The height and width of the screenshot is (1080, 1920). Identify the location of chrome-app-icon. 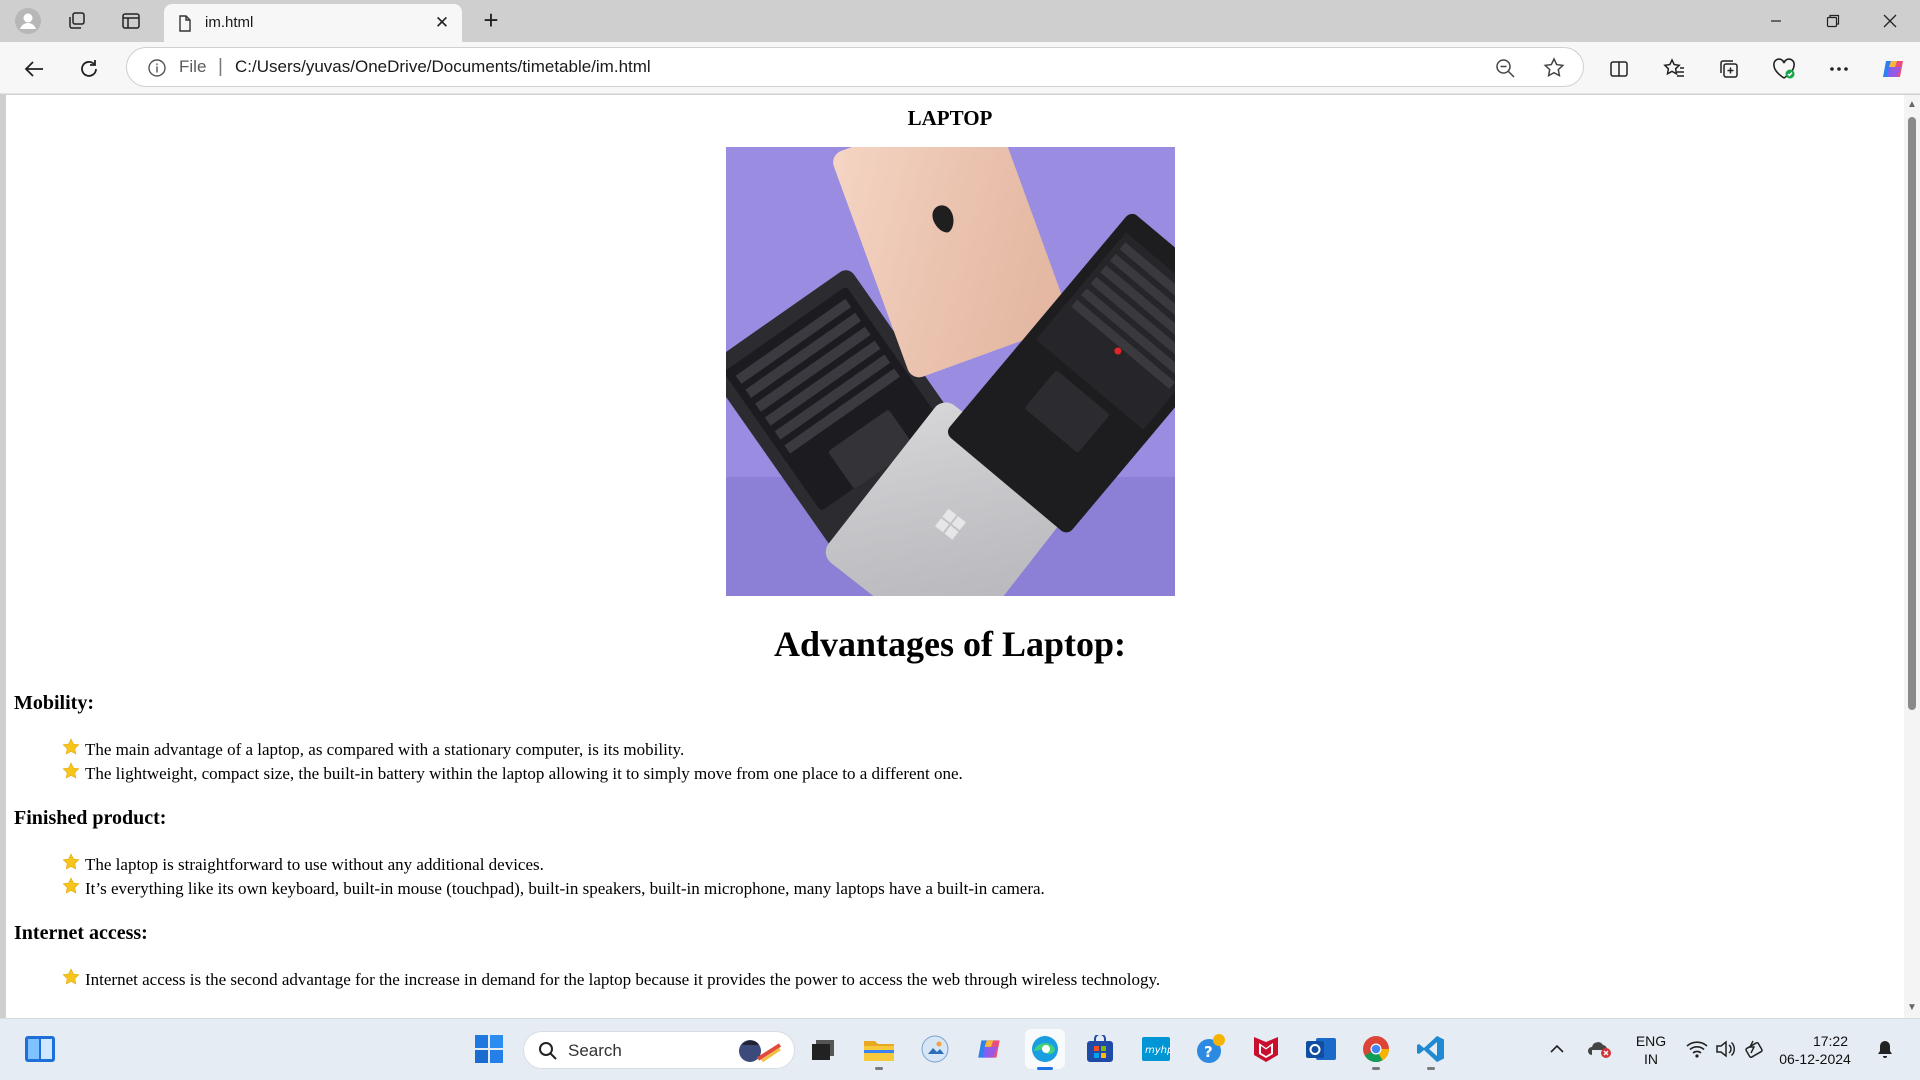
(1376, 1049).